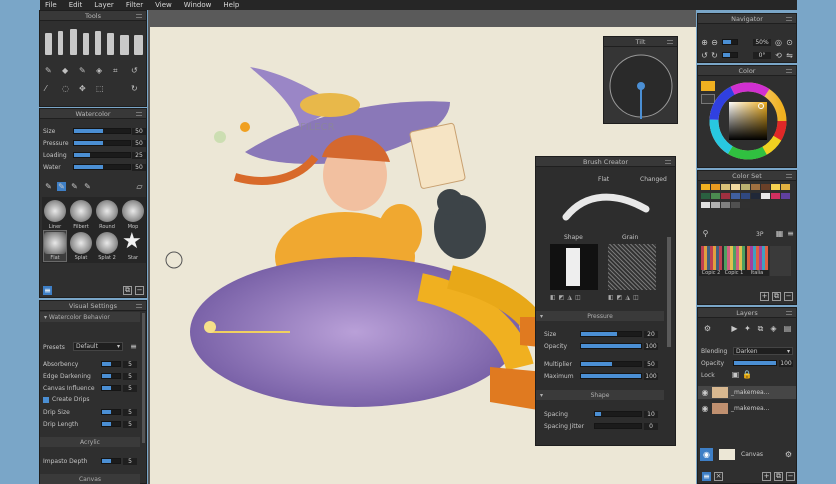  What do you see at coordinates (86, 44) in the screenshot?
I see `pen-tool-icon` at bounding box center [86, 44].